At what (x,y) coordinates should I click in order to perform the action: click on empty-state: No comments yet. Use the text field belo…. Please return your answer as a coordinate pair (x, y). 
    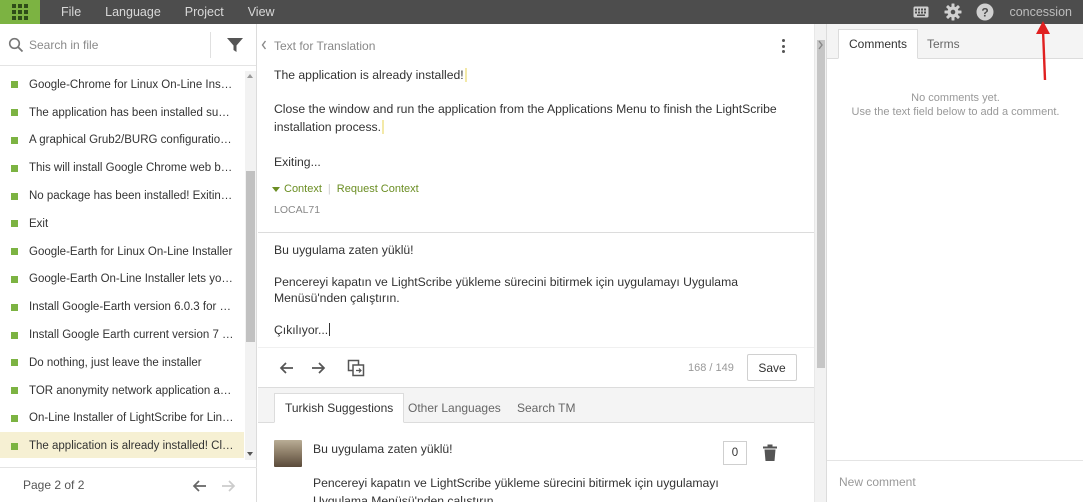
    Looking at the image, I should click on (955, 105).